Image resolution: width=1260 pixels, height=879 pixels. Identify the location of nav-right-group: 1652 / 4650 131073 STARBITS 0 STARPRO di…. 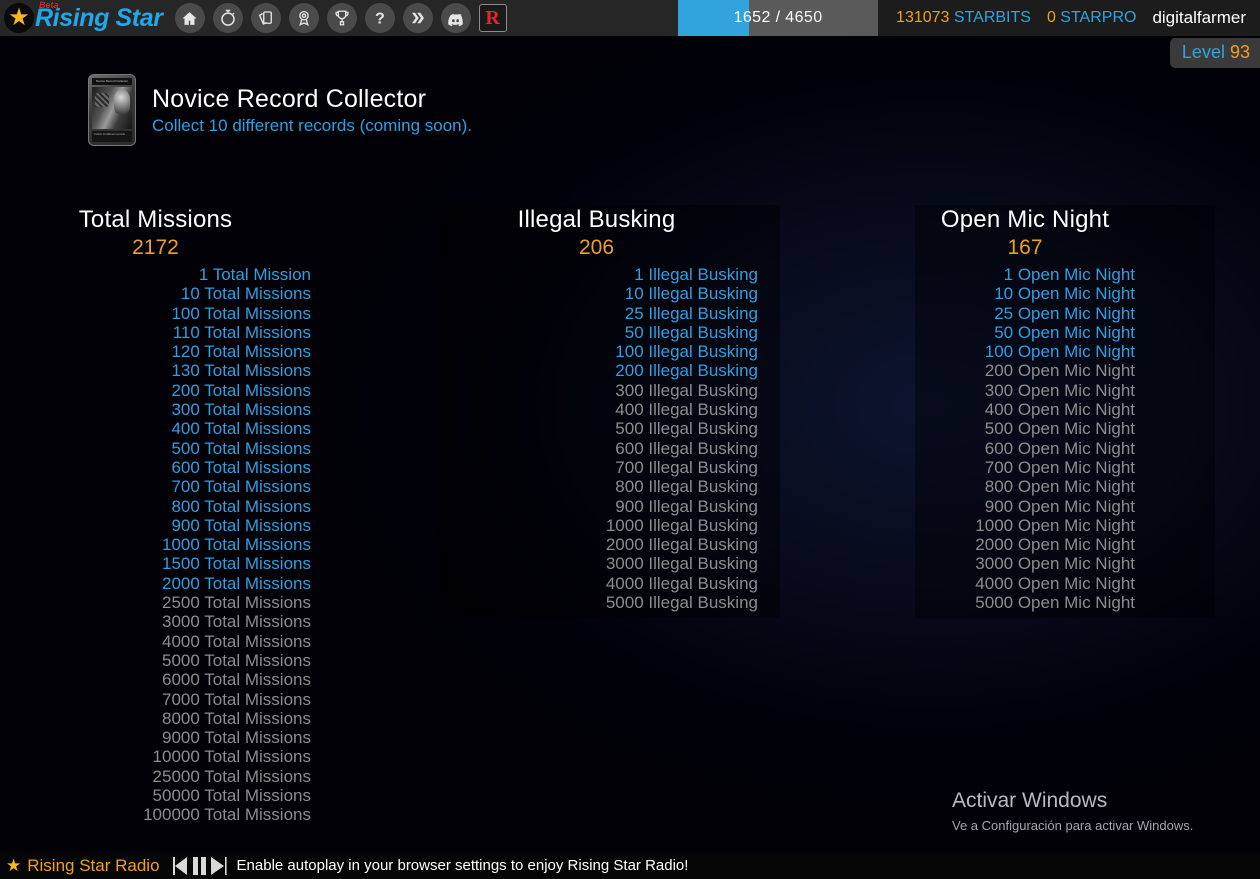
(969, 18).